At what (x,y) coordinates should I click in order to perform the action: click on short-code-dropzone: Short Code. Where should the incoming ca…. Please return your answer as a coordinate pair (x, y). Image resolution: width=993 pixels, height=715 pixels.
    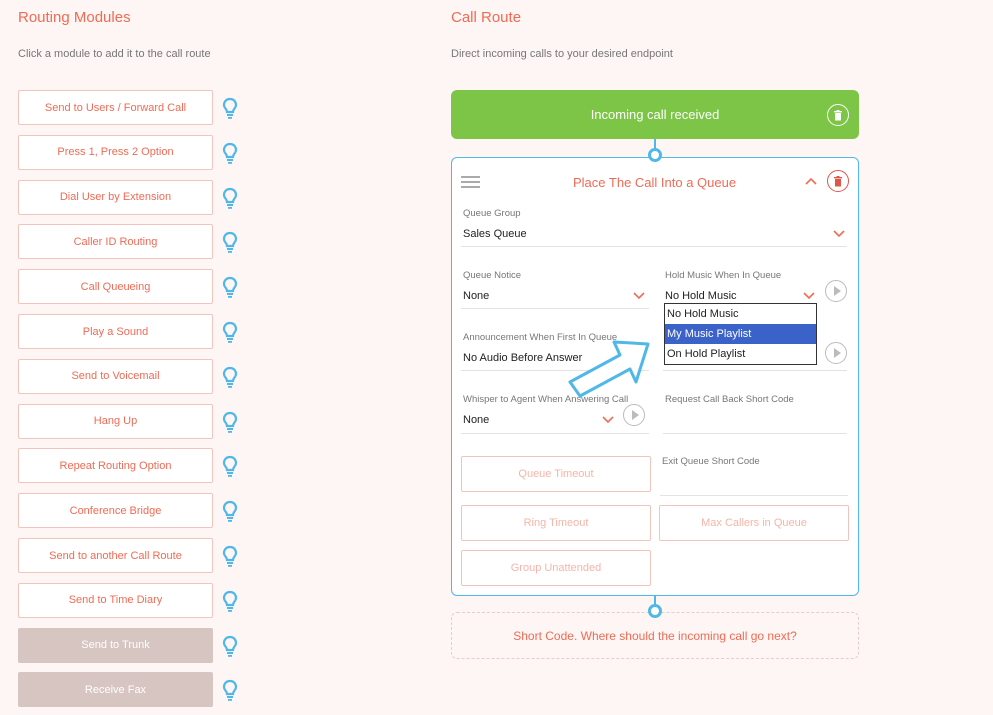
    Looking at the image, I should click on (655, 635).